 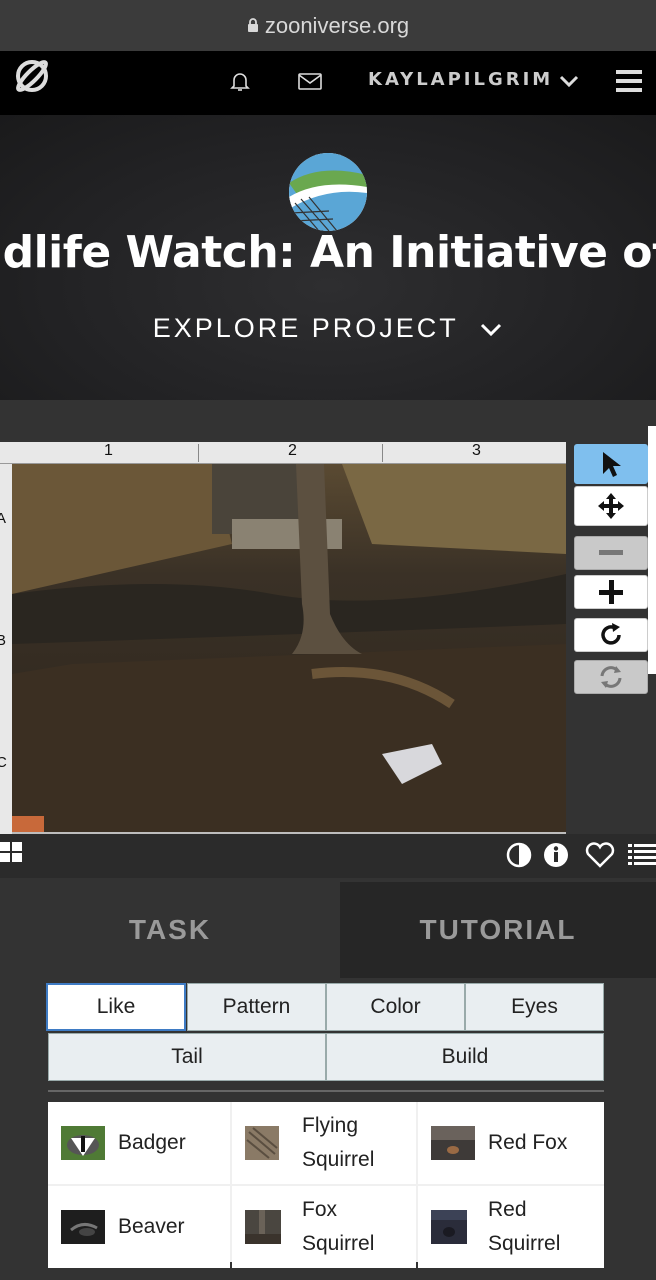 What do you see at coordinates (328, 83) in the screenshot?
I see `top-nav: KAYLAPILGRIM` at bounding box center [328, 83].